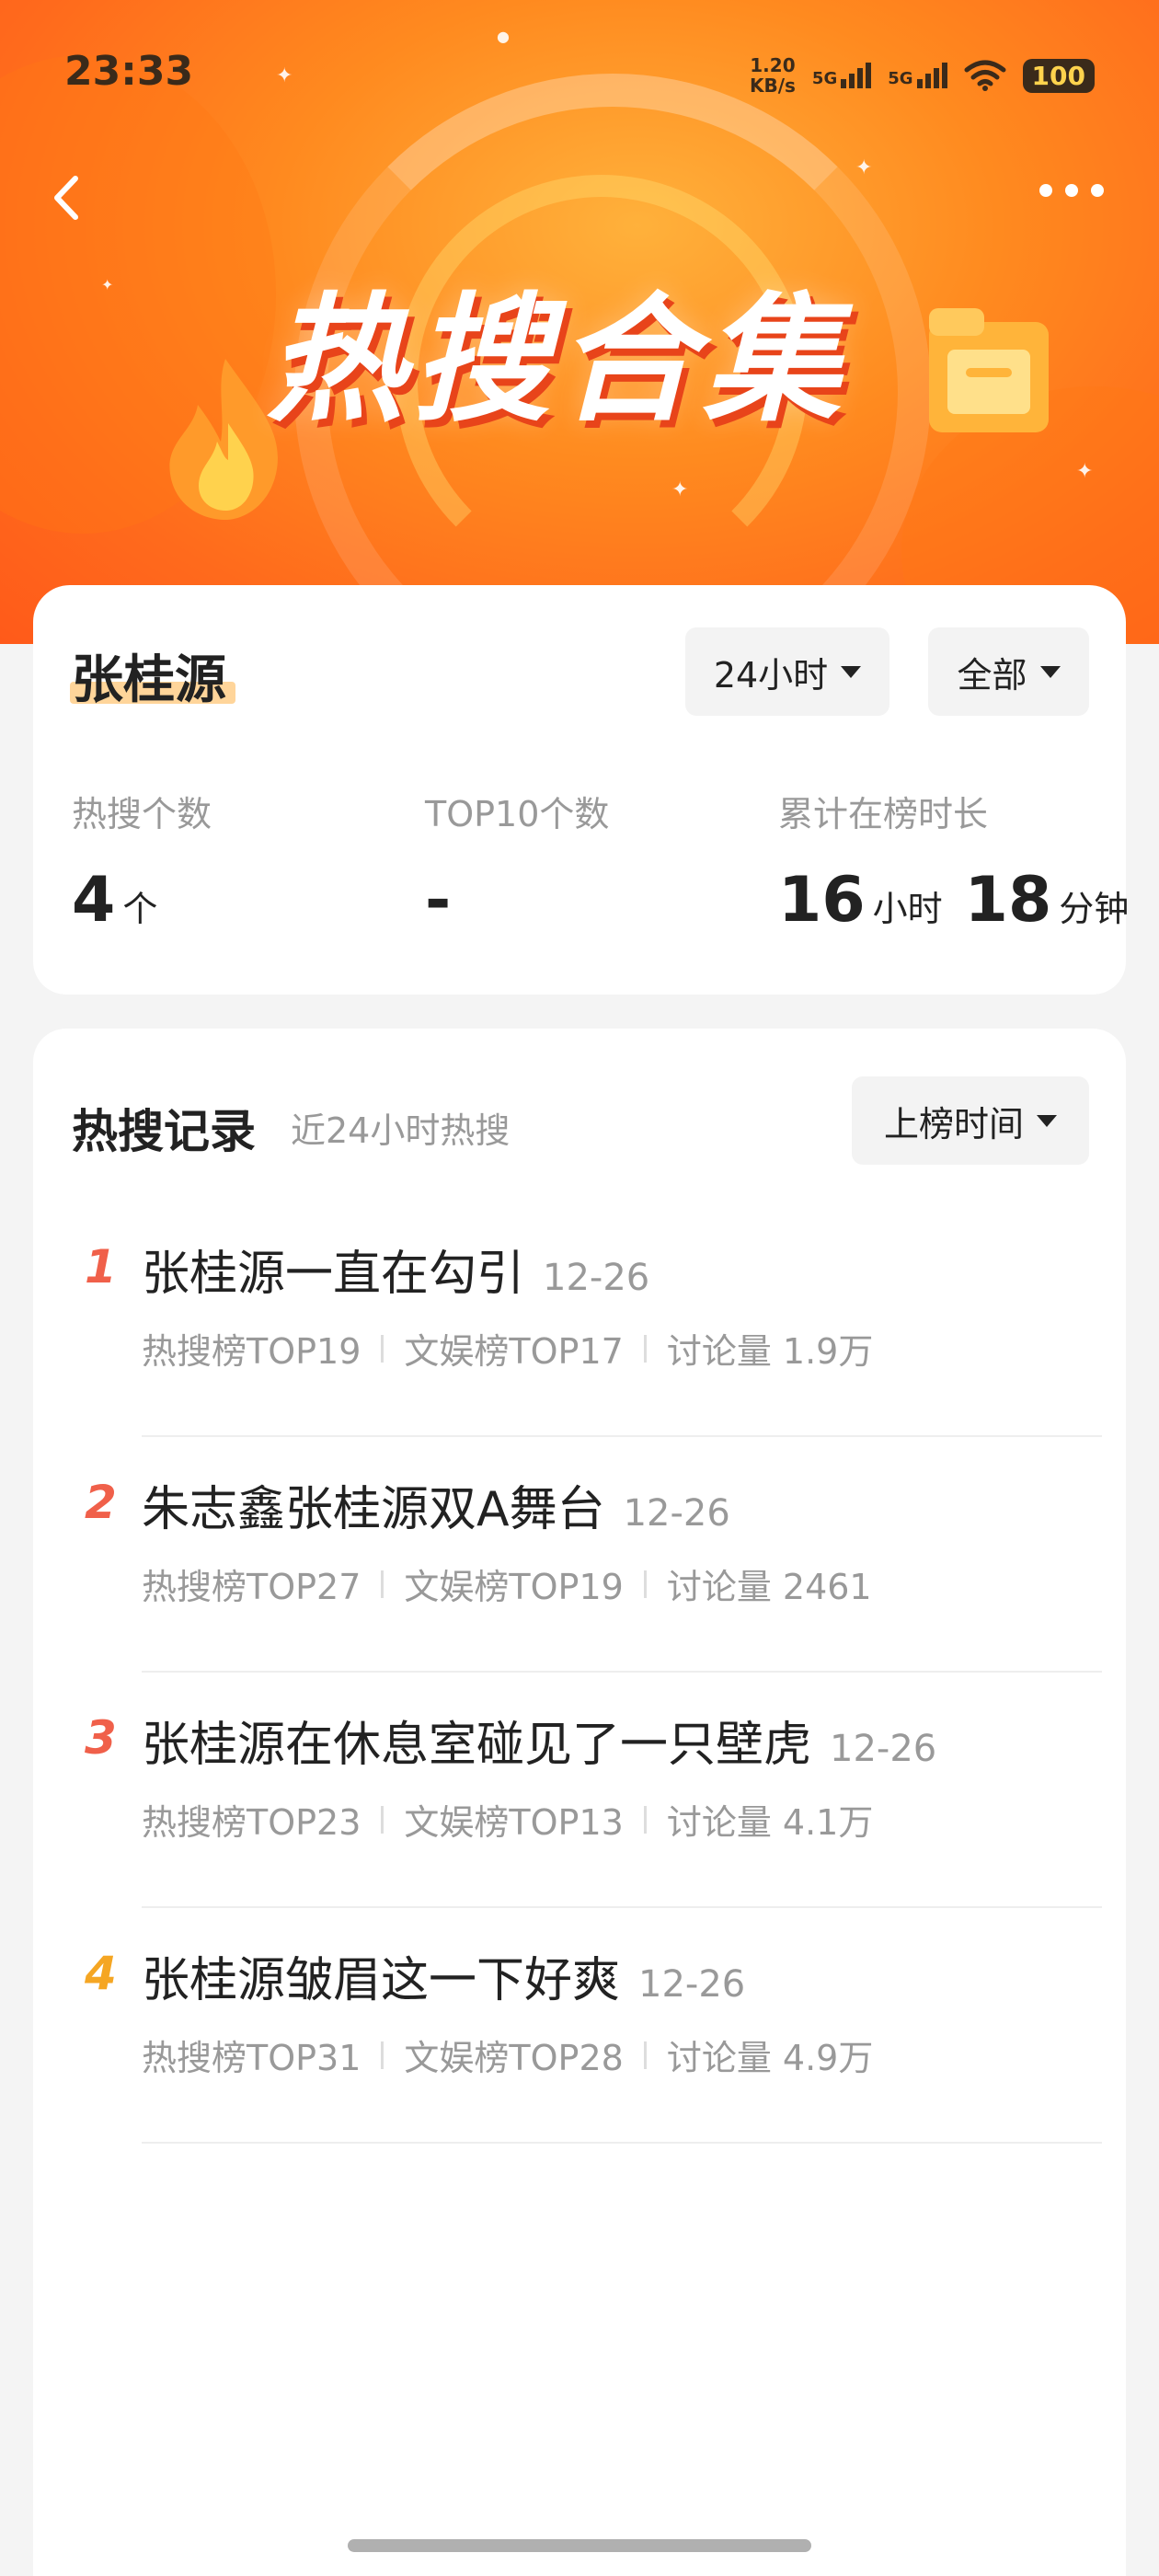 This screenshot has height=2576, width=1159. Describe the element at coordinates (443, 1975) in the screenshot. I see `record-title: 张桂源皱眉这一下好爽 12-26` at that location.